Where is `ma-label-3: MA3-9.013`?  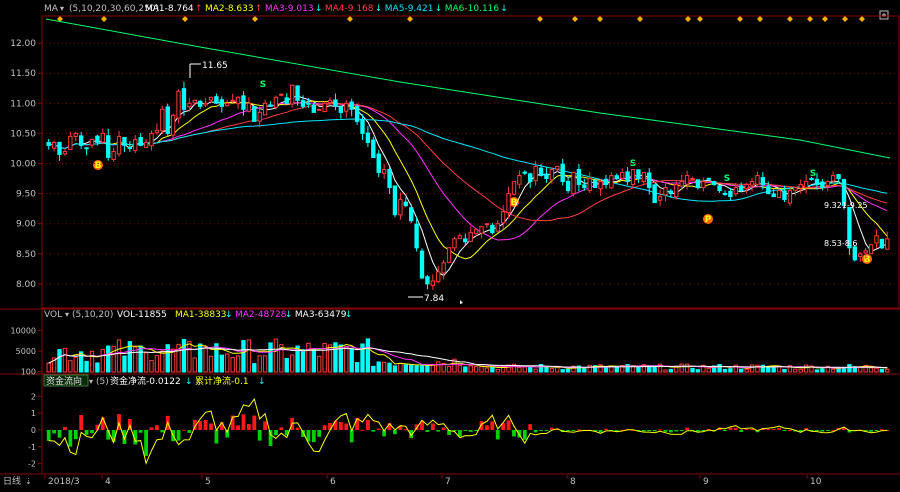
ma-label-3: MA3-9.013 is located at coordinates (289, 9).